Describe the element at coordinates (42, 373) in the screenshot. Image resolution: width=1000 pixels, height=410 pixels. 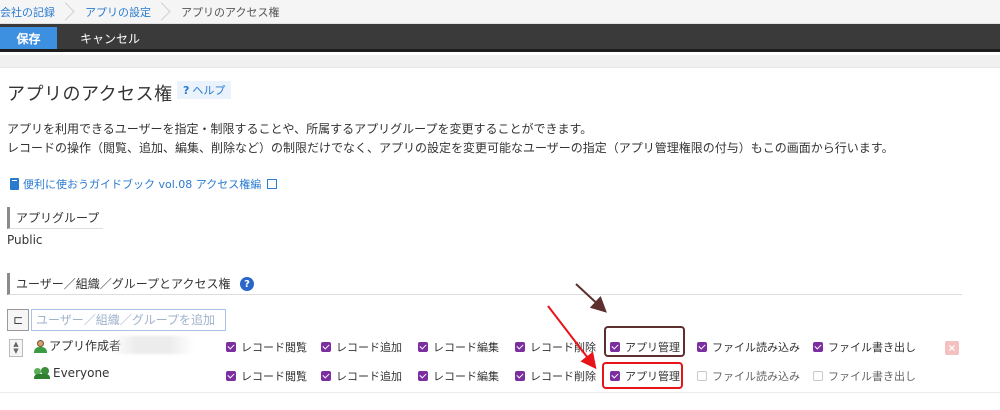
I see `group-icon` at that location.